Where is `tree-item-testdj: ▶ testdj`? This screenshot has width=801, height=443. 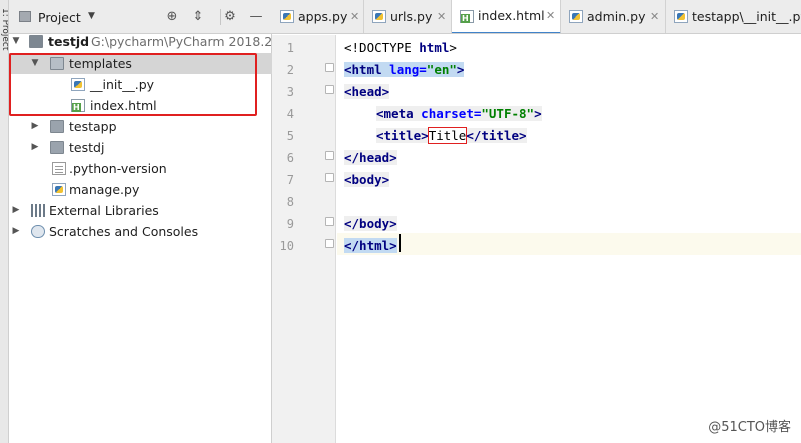
tree-item-testdj: ▶ testdj is located at coordinates (140, 147).